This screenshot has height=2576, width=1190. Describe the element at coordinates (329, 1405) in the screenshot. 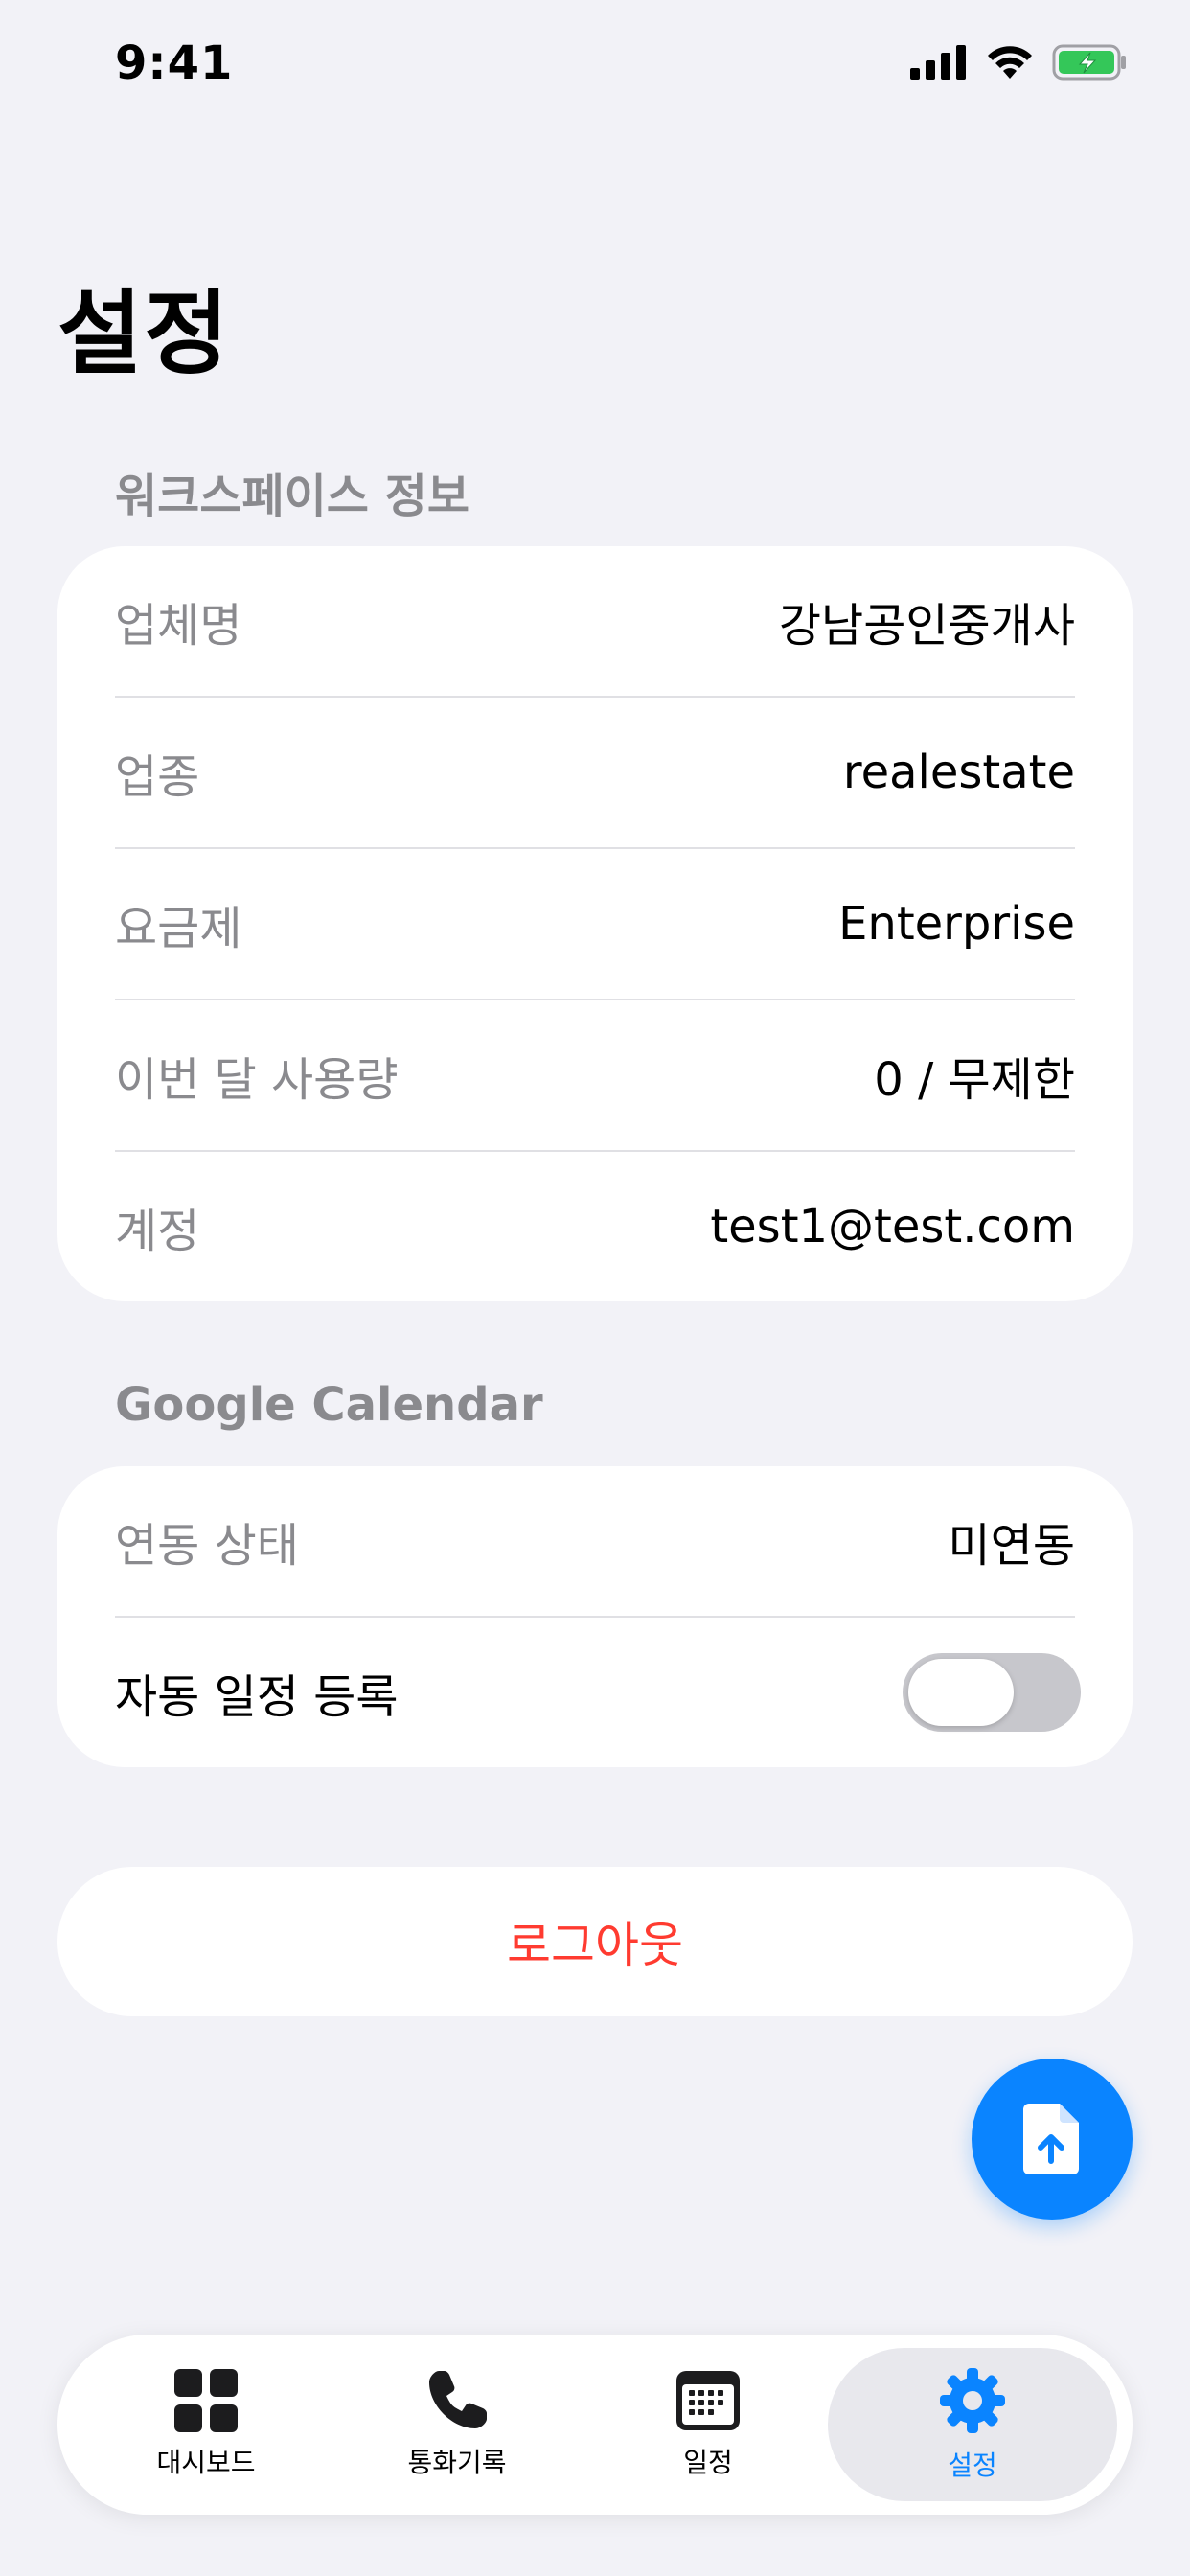

I see `google-calendar-section-header: Google Calendar` at that location.